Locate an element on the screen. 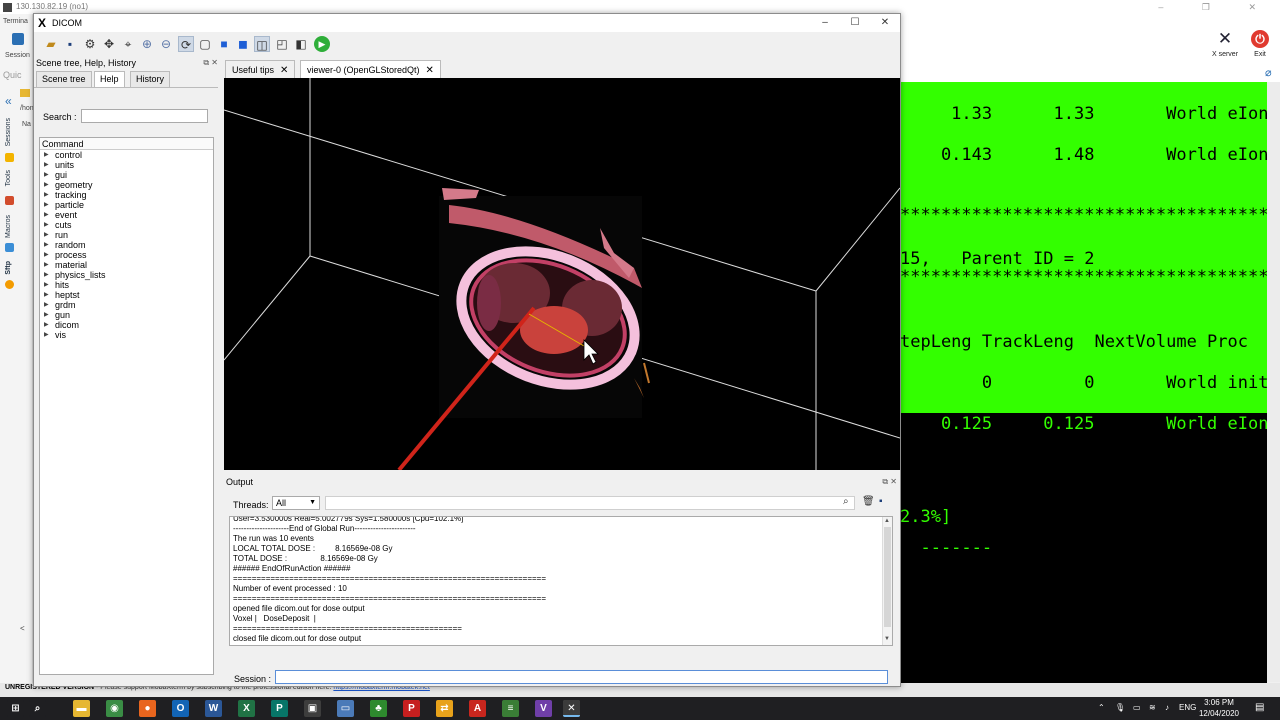 The image size is (1280, 720). search-input is located at coordinates (144, 116).